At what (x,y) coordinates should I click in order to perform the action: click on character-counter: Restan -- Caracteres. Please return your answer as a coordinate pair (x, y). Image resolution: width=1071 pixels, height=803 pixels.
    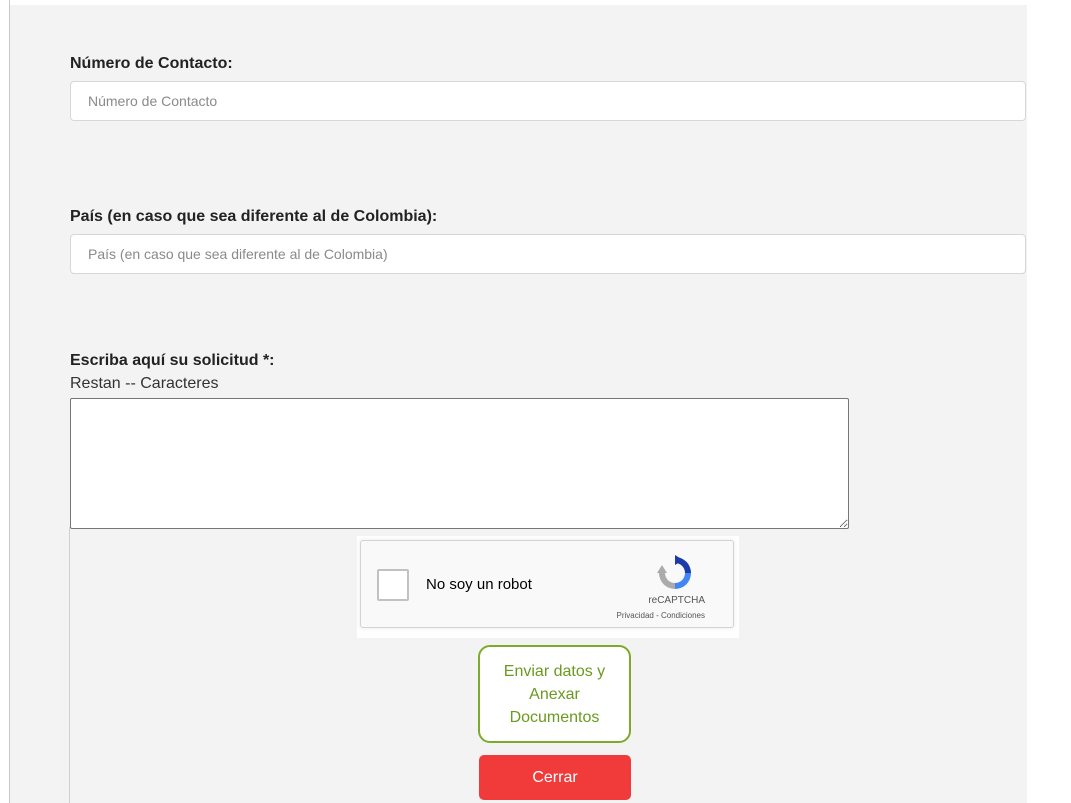
    Looking at the image, I should click on (144, 383).